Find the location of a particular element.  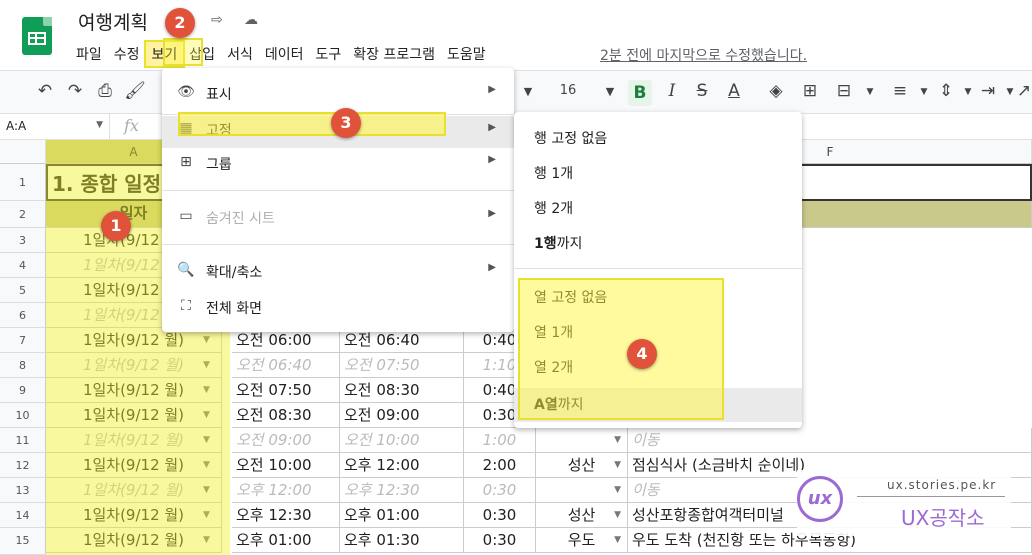

menu-edit: 수정 is located at coordinates (127, 54).